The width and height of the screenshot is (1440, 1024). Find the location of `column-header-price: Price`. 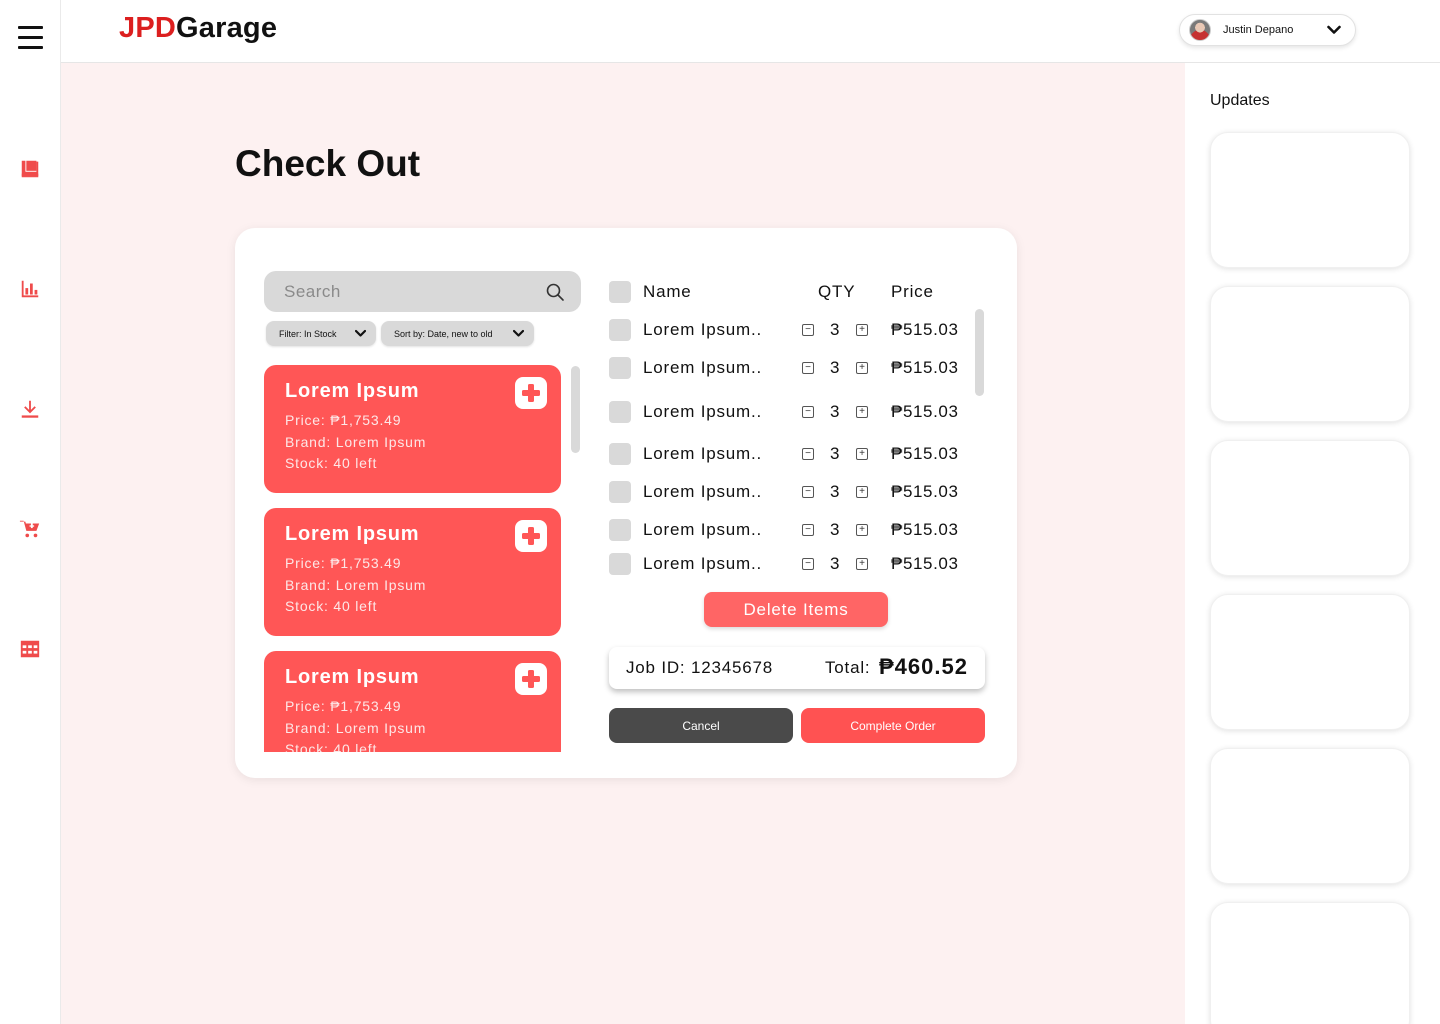

column-header-price: Price is located at coordinates (912, 291).